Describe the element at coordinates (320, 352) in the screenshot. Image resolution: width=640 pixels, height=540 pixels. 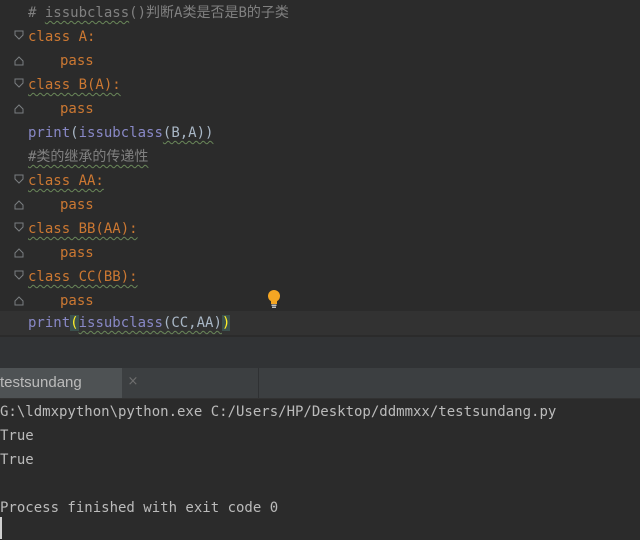
I see `panel-separator` at that location.